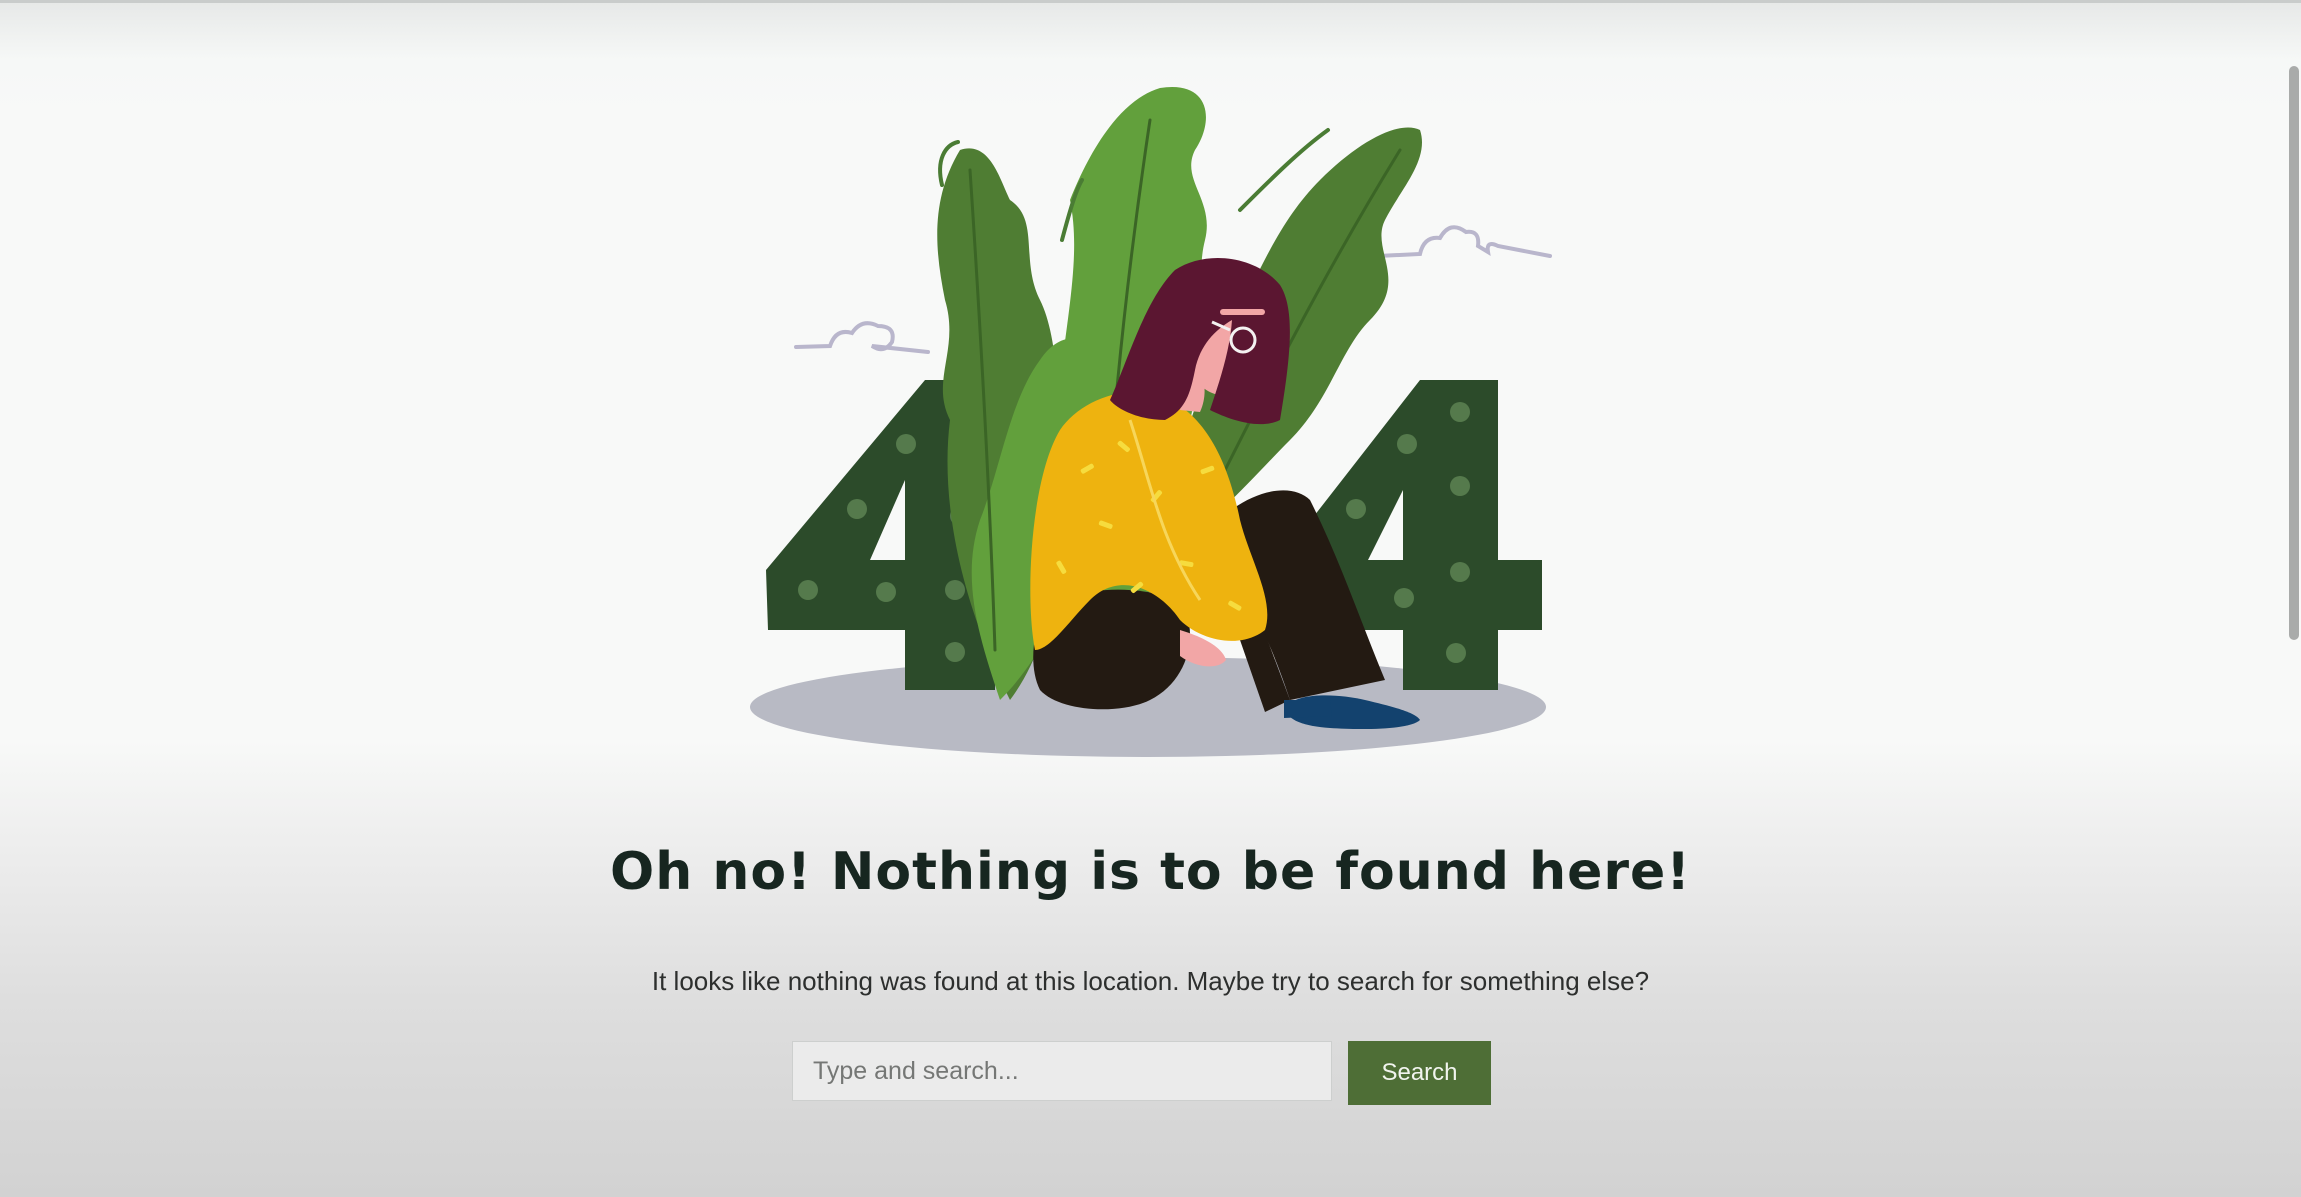 The height and width of the screenshot is (1197, 2301). I want to click on cloud-icon-right, so click(1464, 241).